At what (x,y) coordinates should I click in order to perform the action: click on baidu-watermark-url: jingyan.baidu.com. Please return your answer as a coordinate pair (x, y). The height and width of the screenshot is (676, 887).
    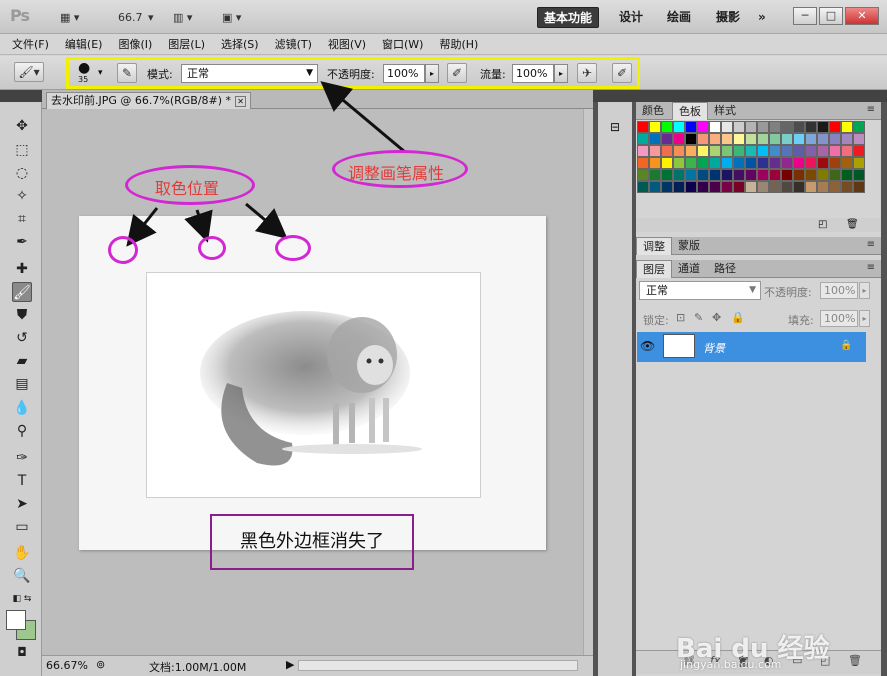
    Looking at the image, I should click on (731, 664).